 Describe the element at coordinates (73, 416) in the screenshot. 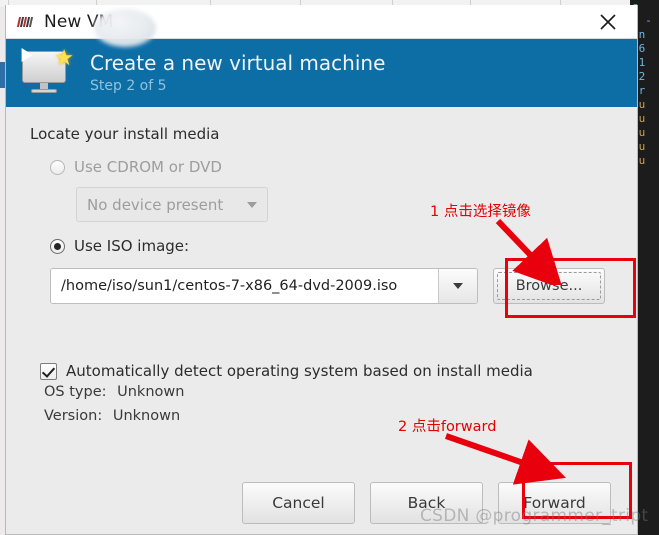

I see `os-version-key: Version:` at that location.